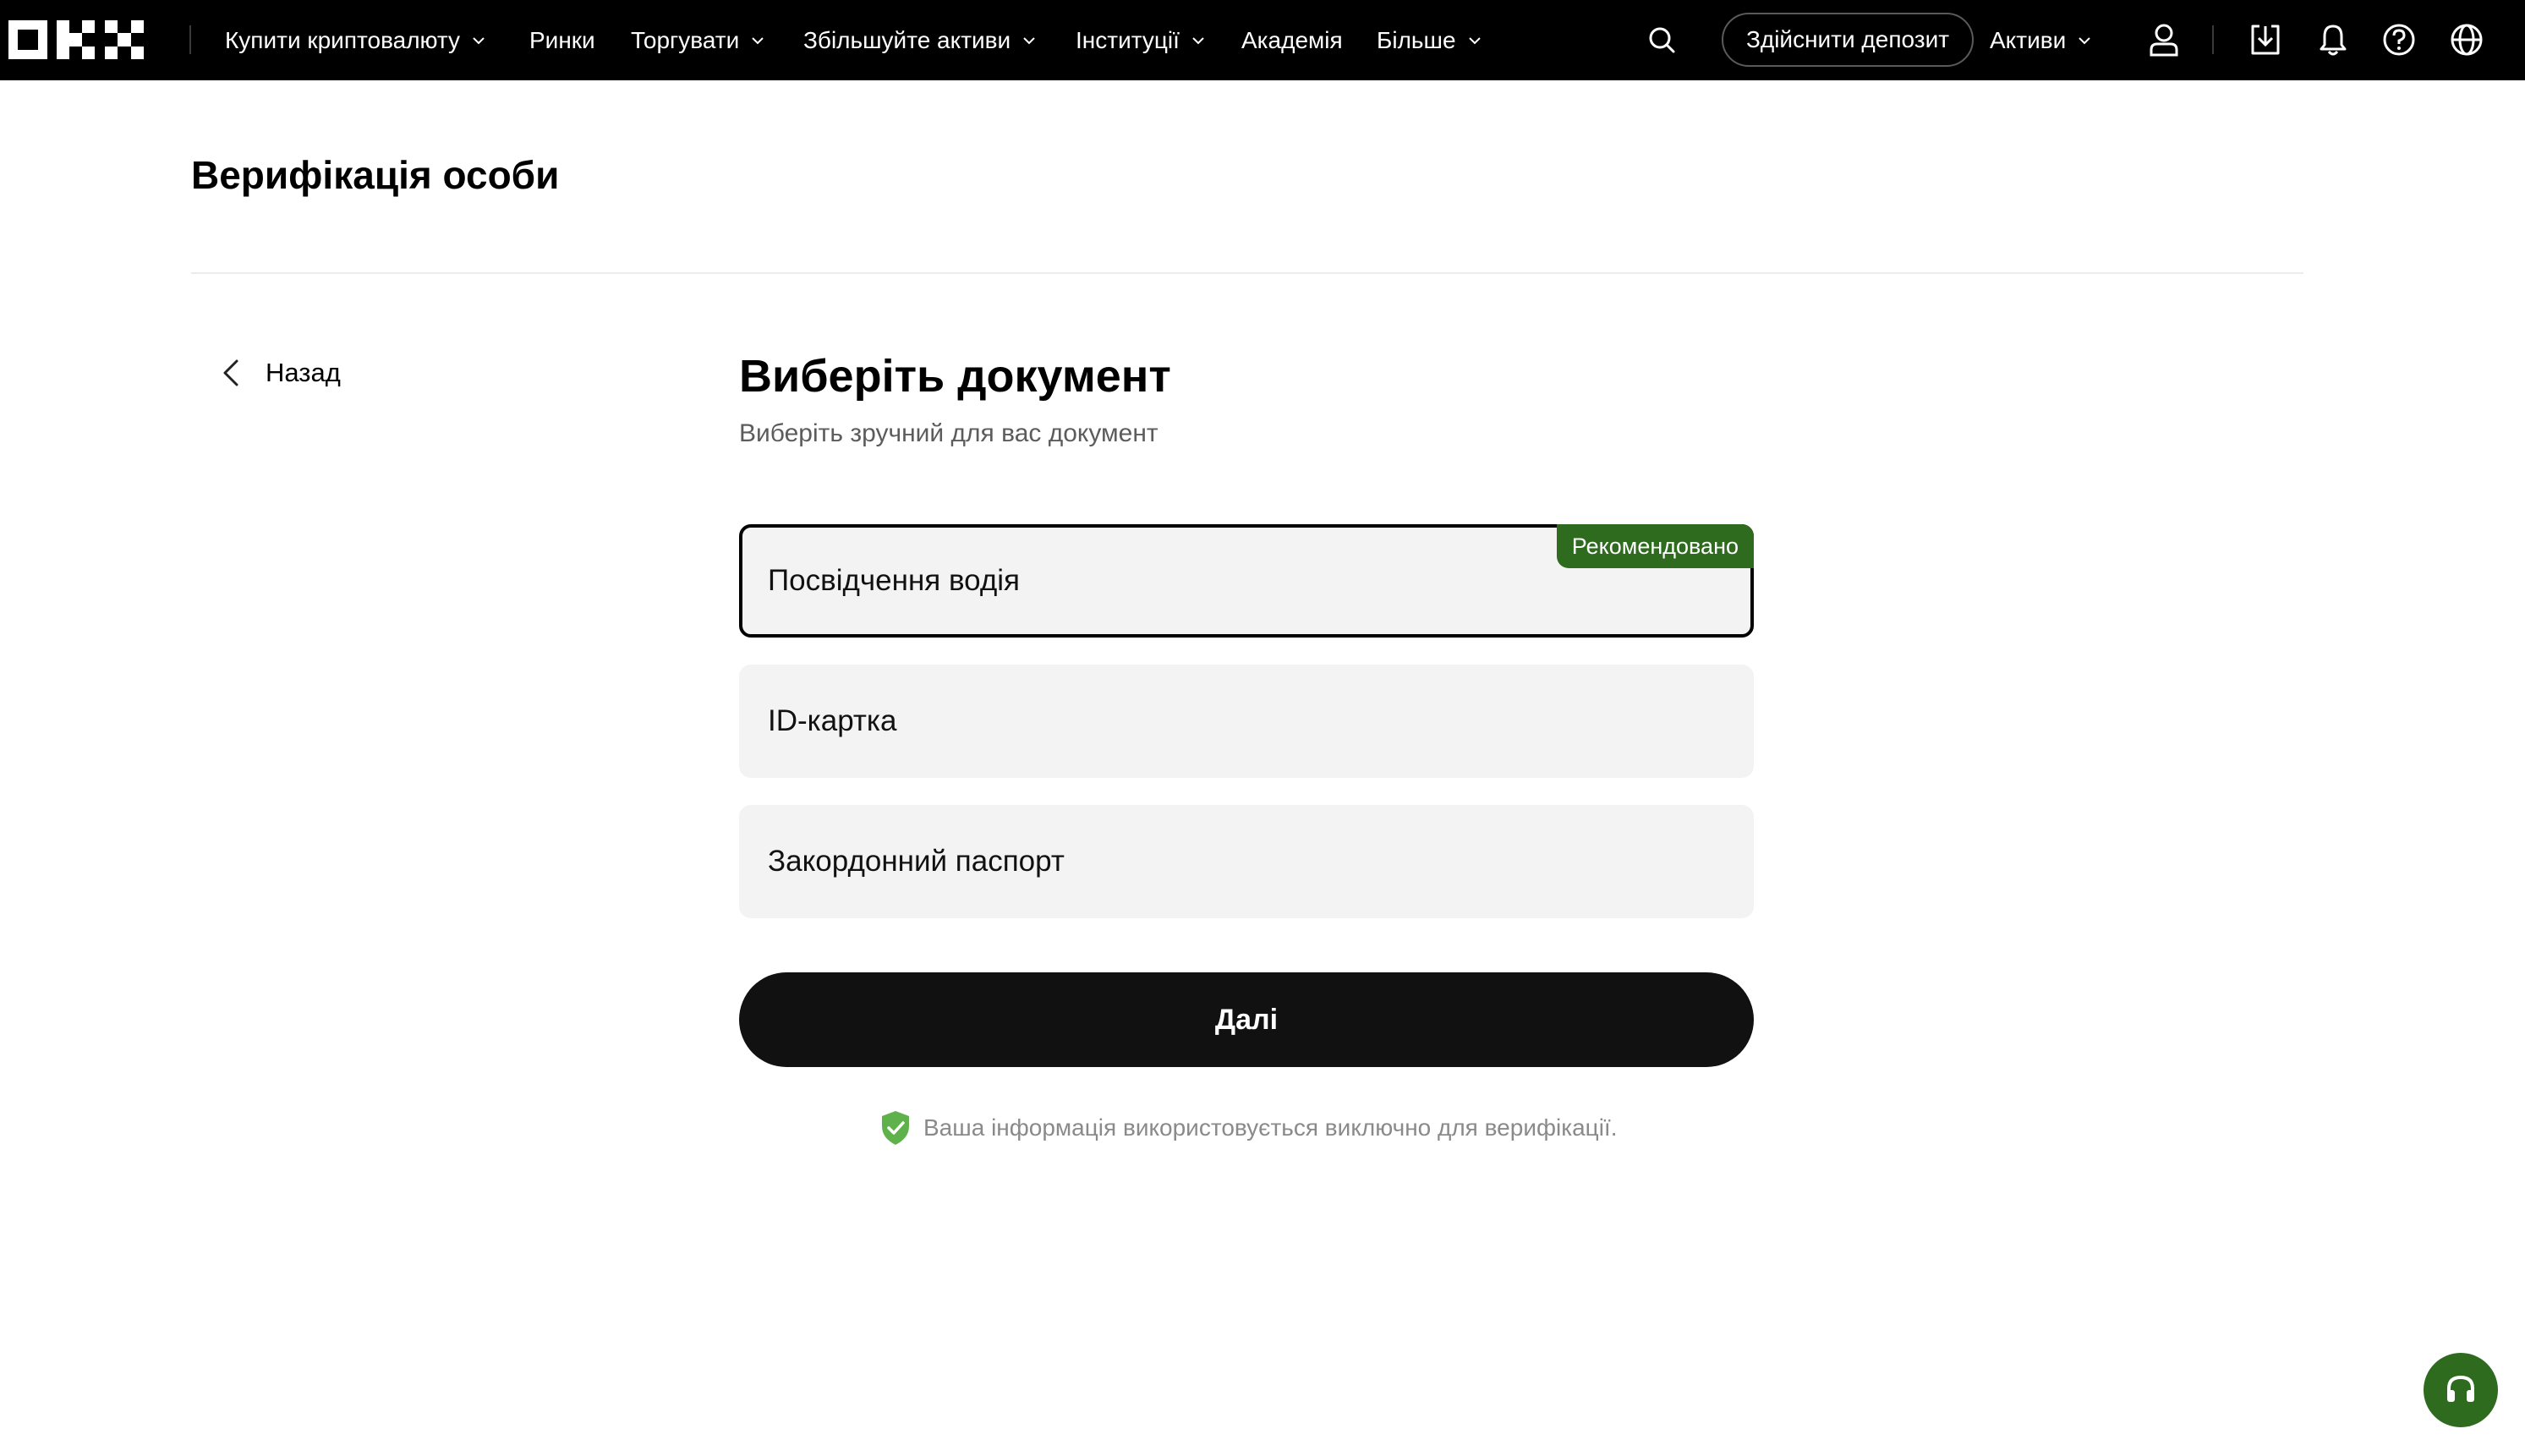  Describe the element at coordinates (1246, 581) in the screenshot. I see `document-option-drivers-license: Посвідчення водія Рекомендовано` at that location.